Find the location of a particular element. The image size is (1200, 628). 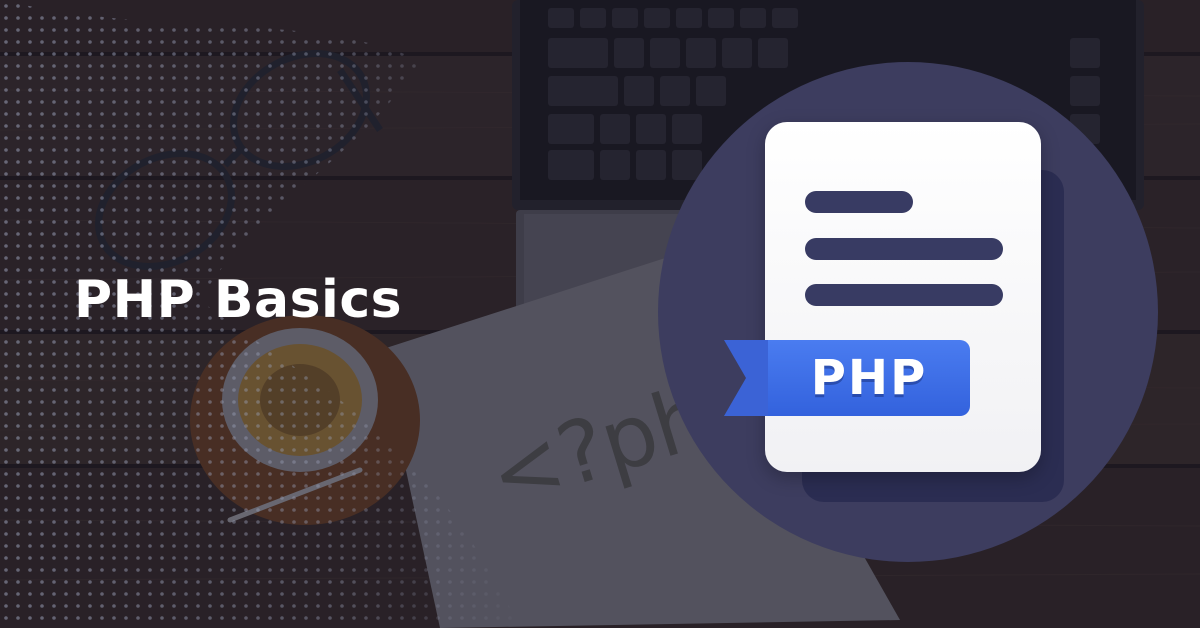

ribbon-icon: PHP is located at coordinates (869, 378).